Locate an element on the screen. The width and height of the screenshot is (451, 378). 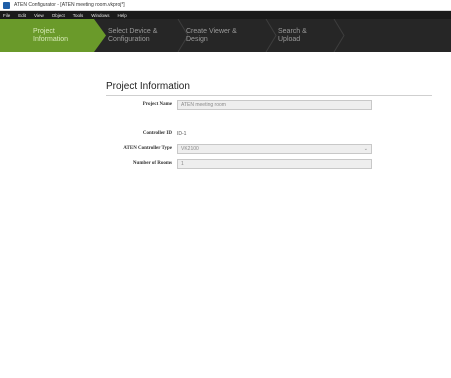
chevron-down-icon: ⌄ is located at coordinates (365, 149).